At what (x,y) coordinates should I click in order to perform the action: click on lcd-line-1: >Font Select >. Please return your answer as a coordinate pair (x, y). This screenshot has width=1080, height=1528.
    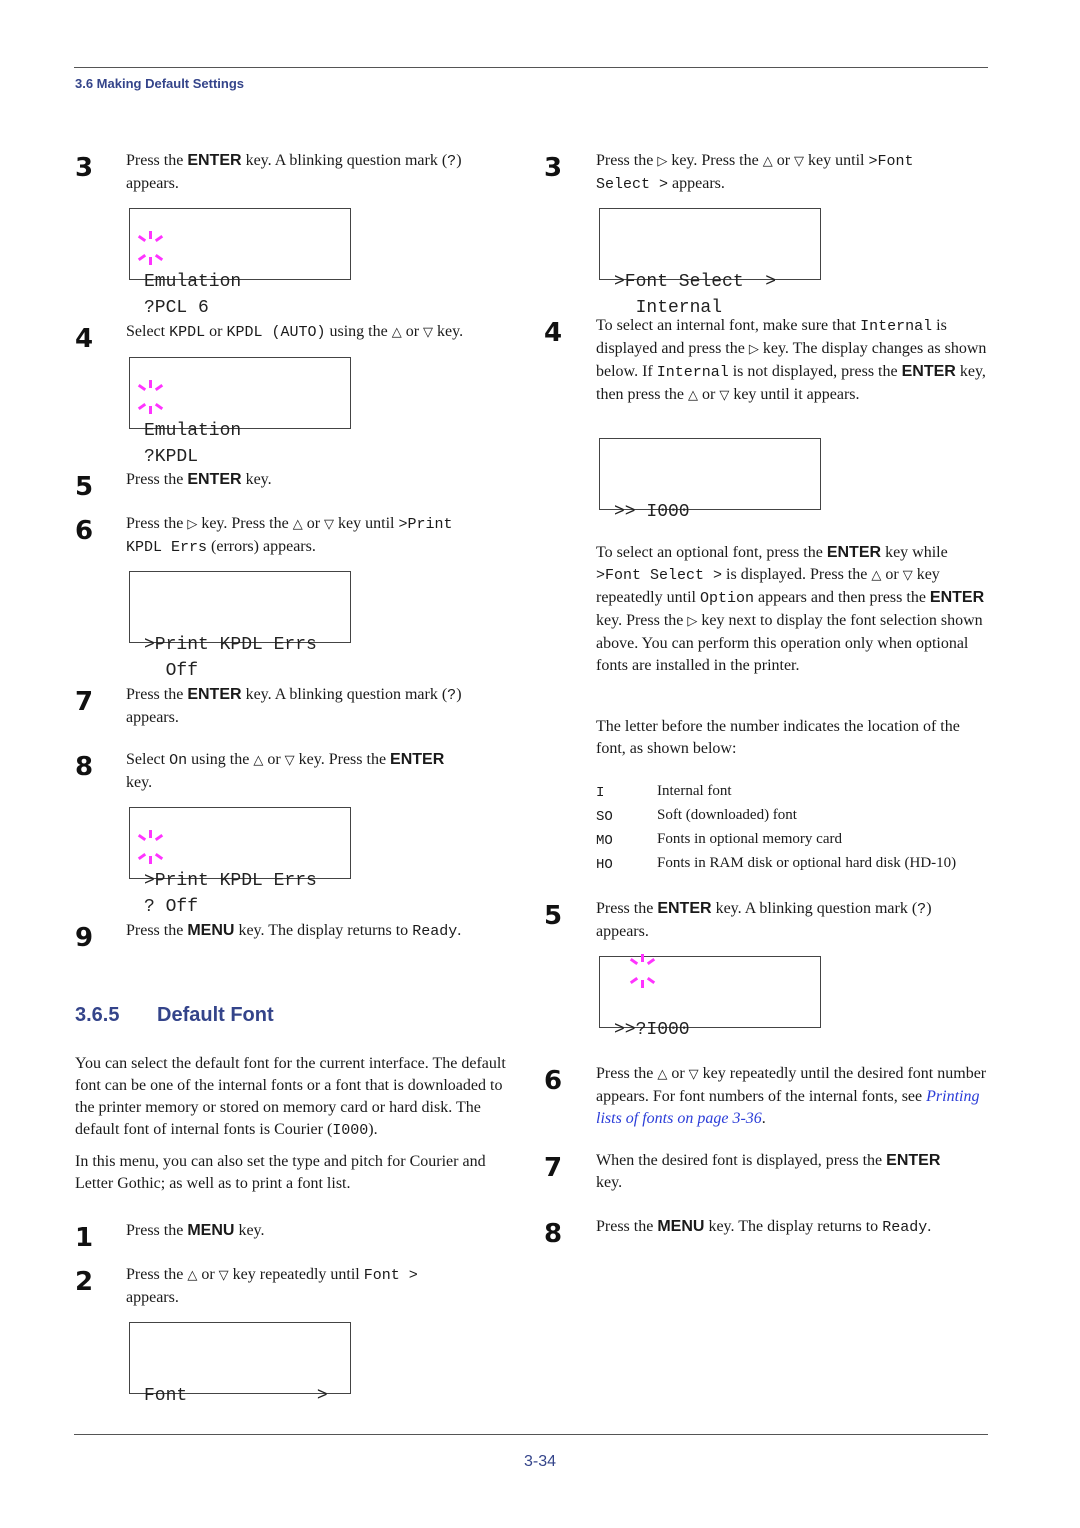
    Looking at the image, I should click on (695, 282).